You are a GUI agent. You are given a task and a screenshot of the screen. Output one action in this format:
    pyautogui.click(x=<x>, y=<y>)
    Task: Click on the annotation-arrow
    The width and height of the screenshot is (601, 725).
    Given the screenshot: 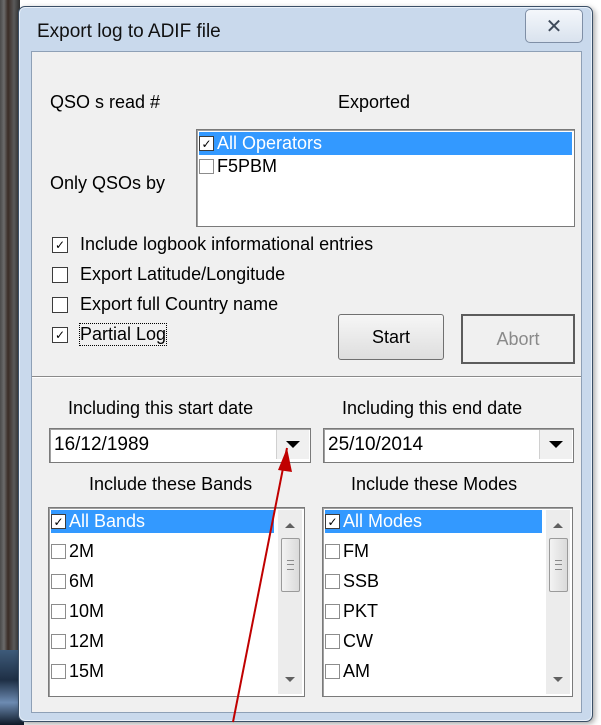 What is the action you would take?
    pyautogui.click(x=262, y=585)
    